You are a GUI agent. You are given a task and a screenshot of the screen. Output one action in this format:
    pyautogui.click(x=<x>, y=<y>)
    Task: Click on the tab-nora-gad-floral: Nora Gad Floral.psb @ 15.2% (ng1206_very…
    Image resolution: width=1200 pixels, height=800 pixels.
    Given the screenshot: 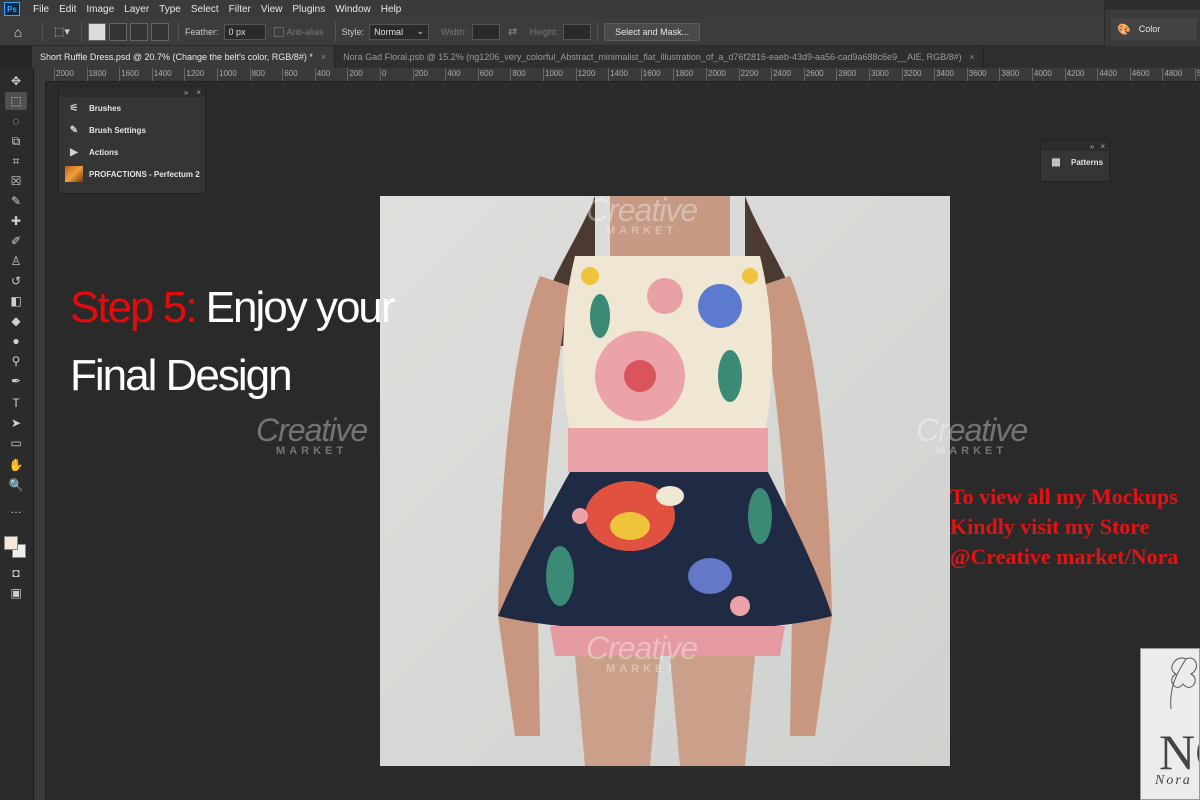 What is the action you would take?
    pyautogui.click(x=659, y=57)
    